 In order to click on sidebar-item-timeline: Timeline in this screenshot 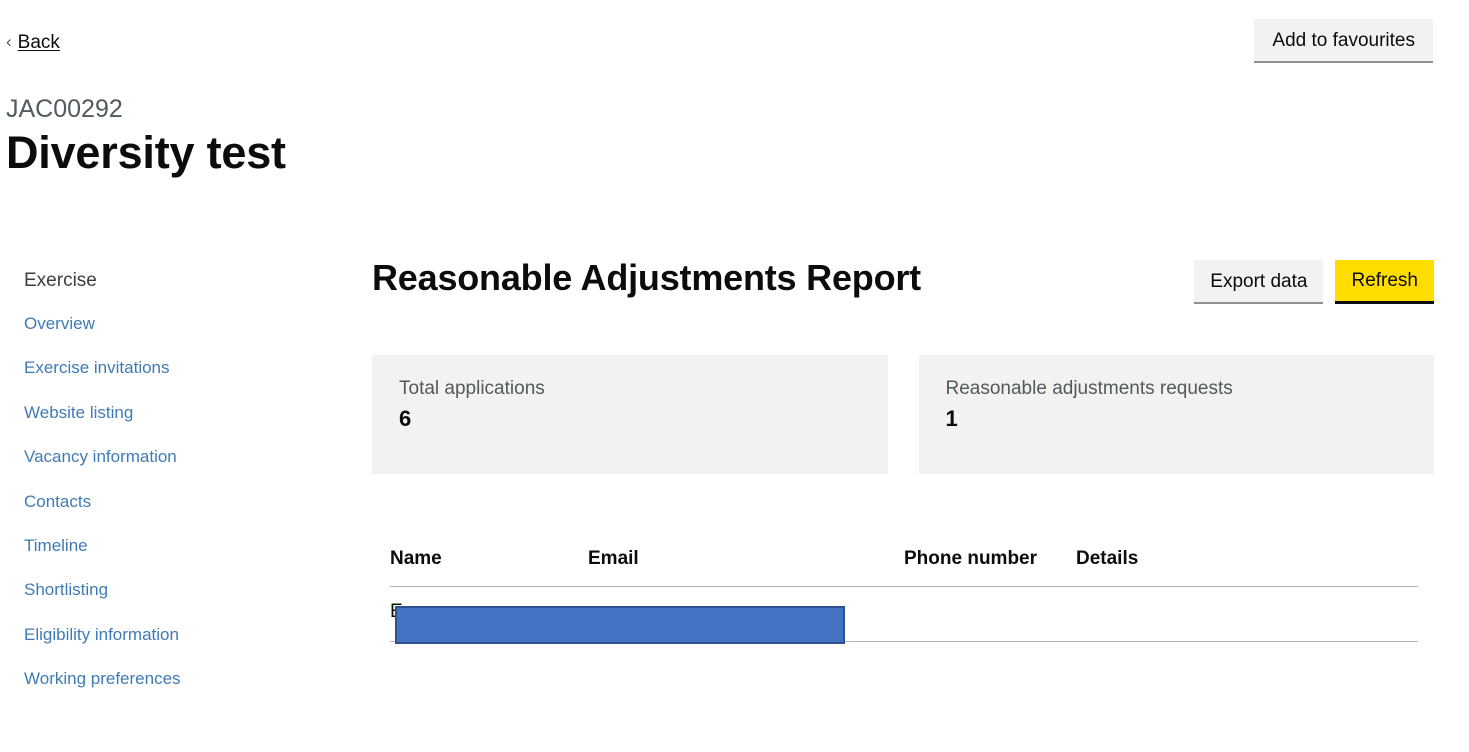, I will do `click(56, 546)`.